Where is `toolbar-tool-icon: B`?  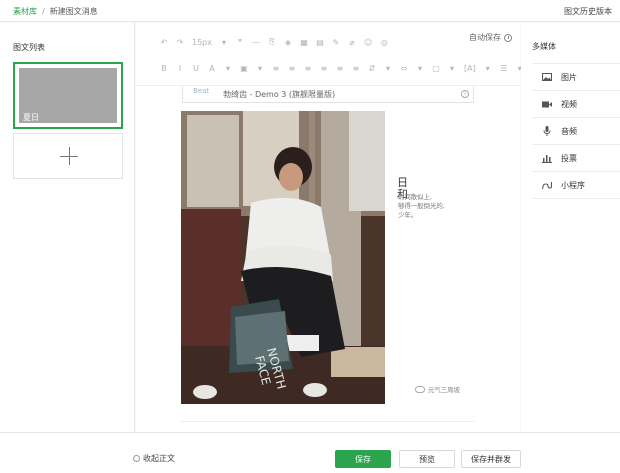
toolbar-tool-icon: B is located at coordinates (164, 68).